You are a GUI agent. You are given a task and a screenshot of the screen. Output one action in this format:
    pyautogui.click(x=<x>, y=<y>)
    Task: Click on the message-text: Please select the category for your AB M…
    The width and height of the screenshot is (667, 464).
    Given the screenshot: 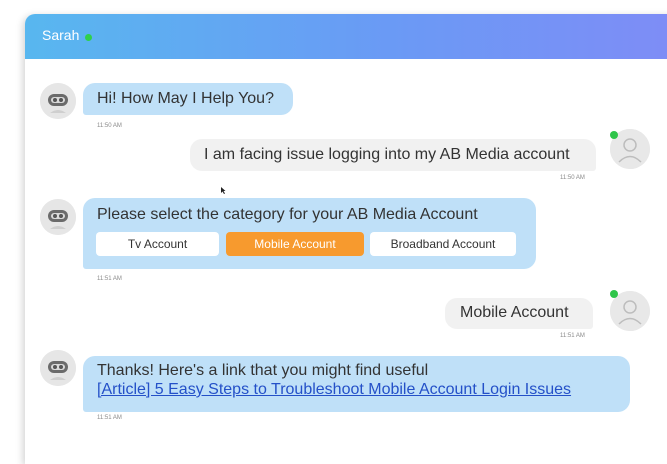 What is the action you would take?
    pyautogui.click(x=287, y=214)
    